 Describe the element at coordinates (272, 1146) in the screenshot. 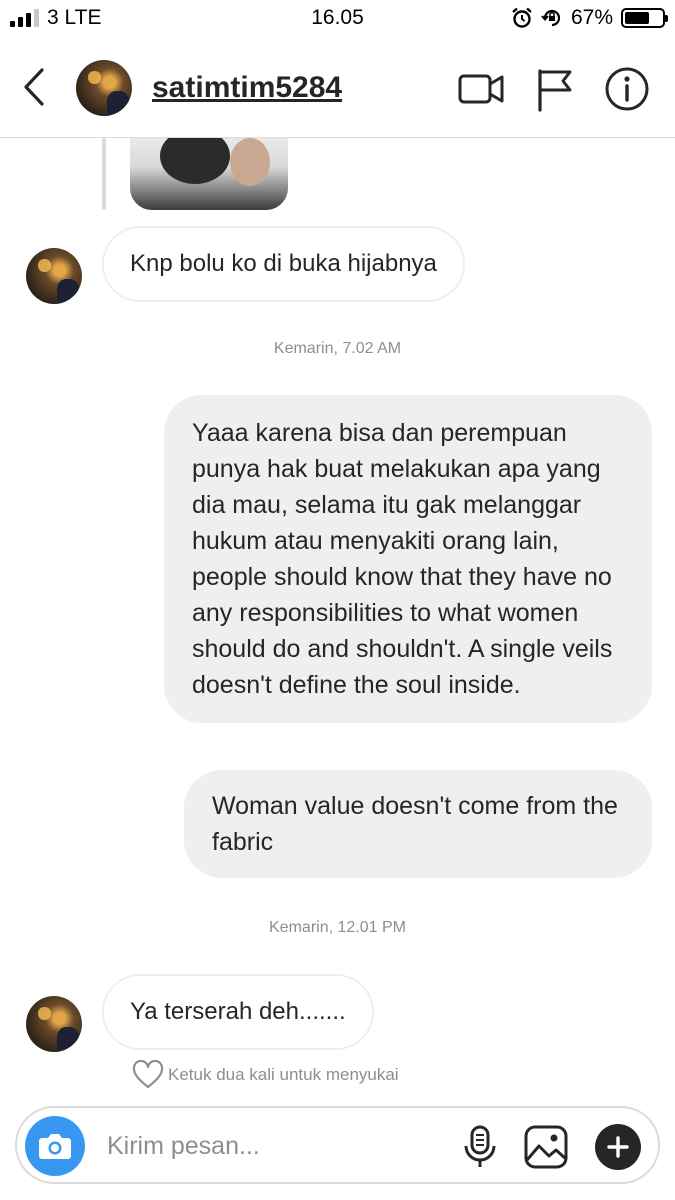

I see `message-input` at that location.